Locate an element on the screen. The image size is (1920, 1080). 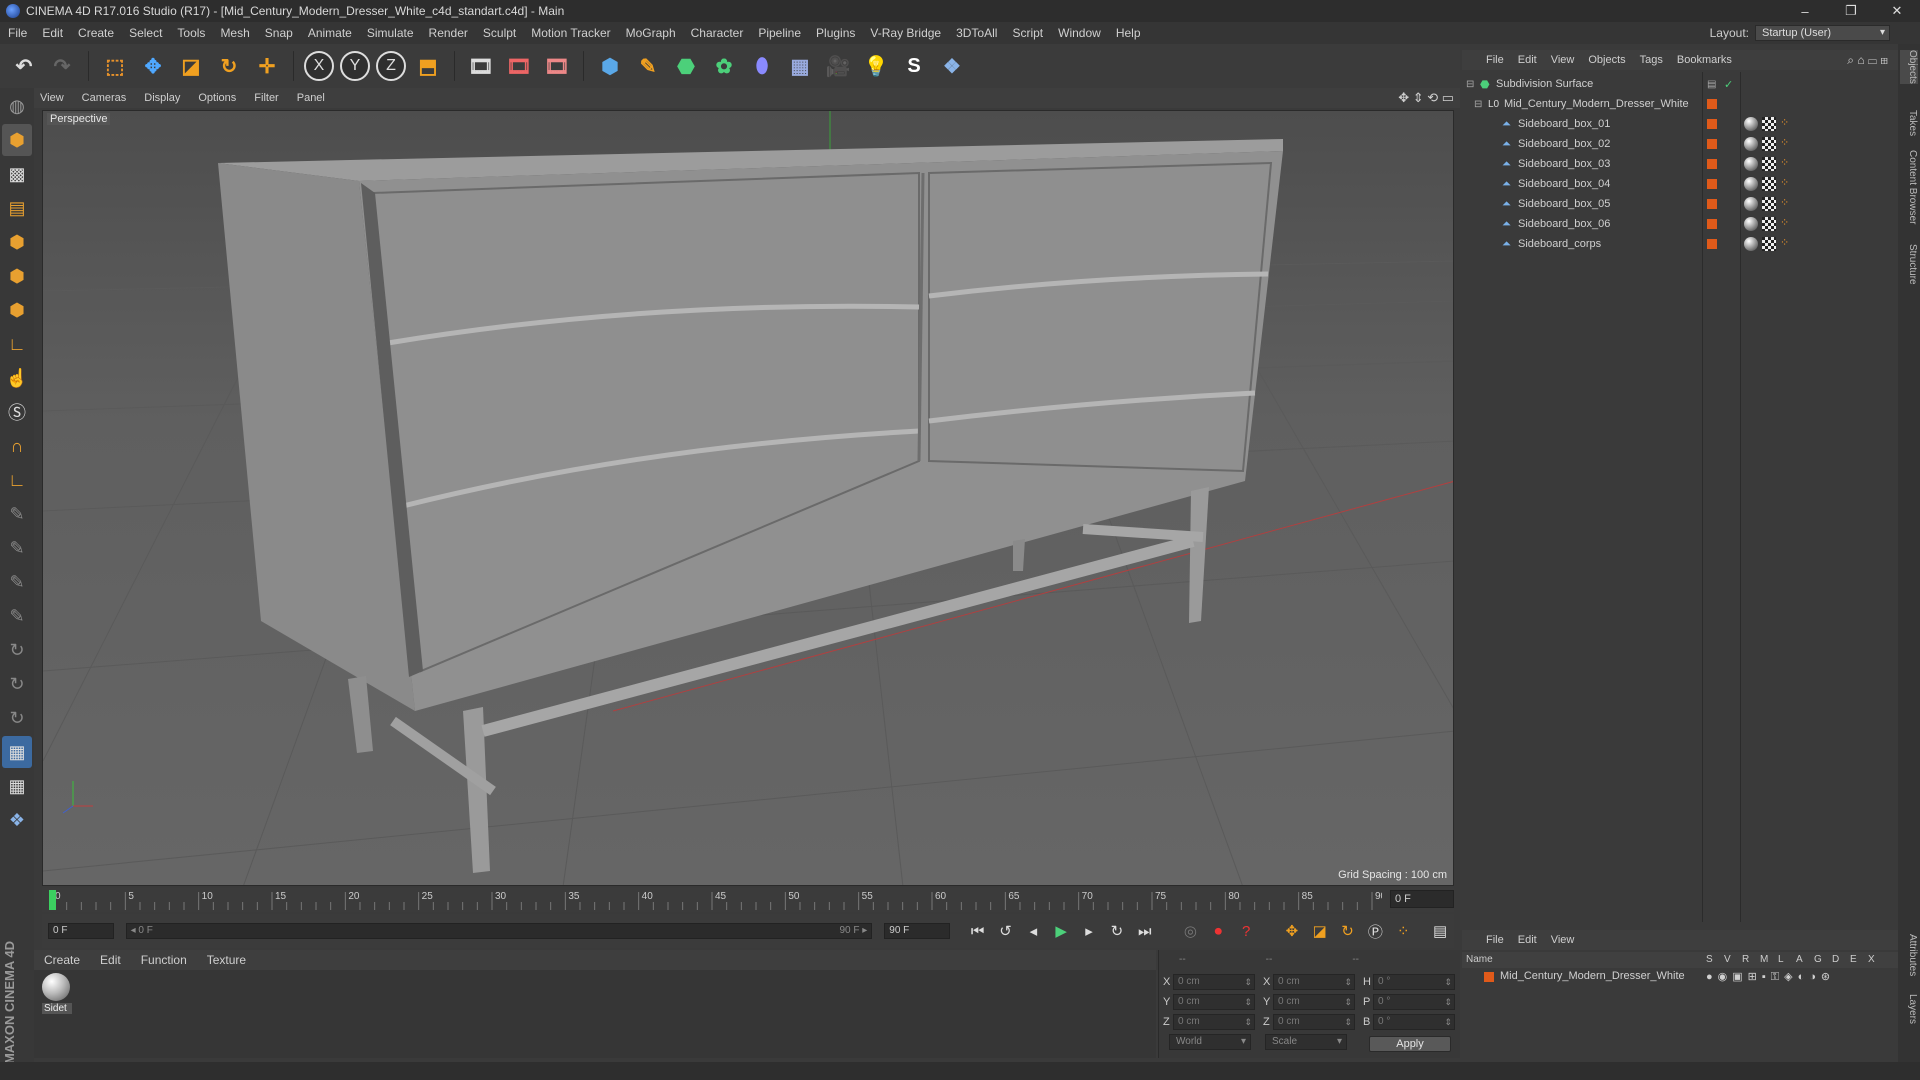
python-script-icon: ❖ is located at coordinates (17, 820).